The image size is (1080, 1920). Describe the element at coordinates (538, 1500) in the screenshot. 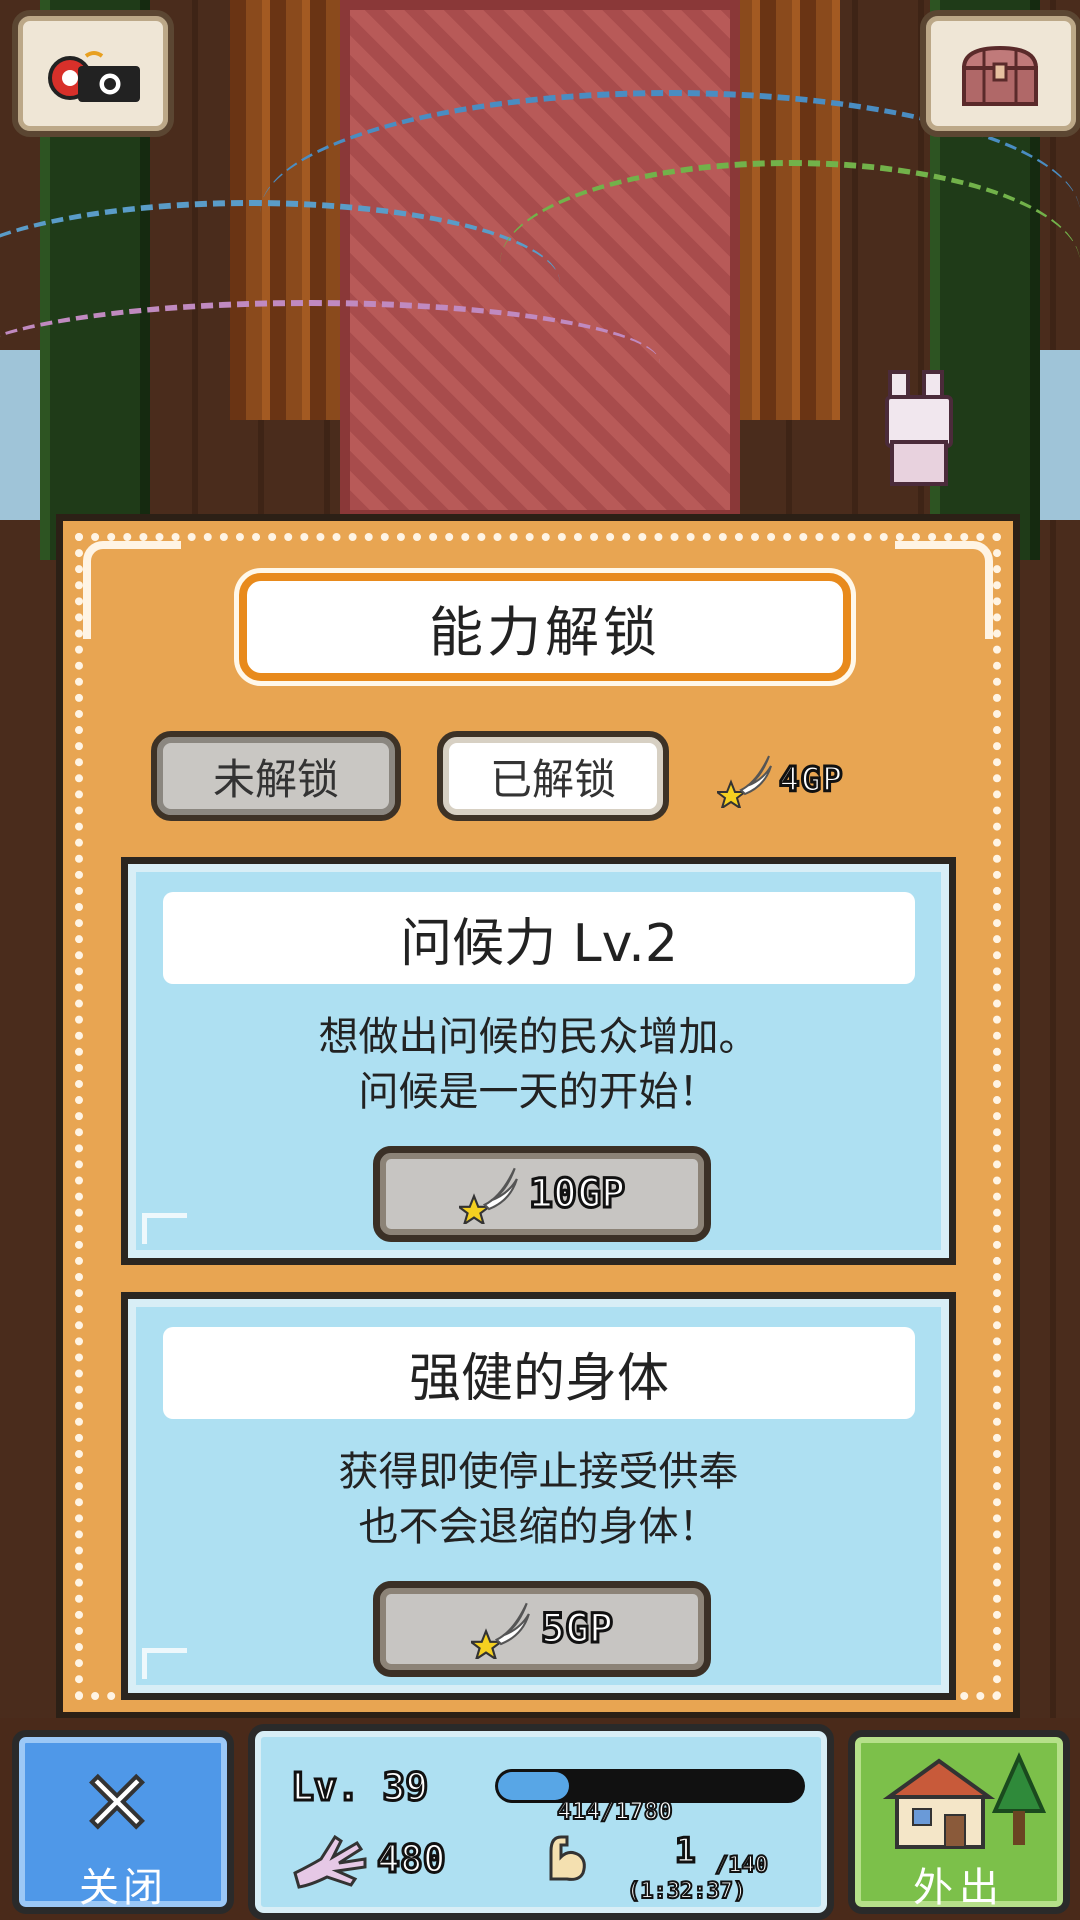

I see `ability-description: 获得即使停止接受供奉 也不会退缩的身体！` at that location.